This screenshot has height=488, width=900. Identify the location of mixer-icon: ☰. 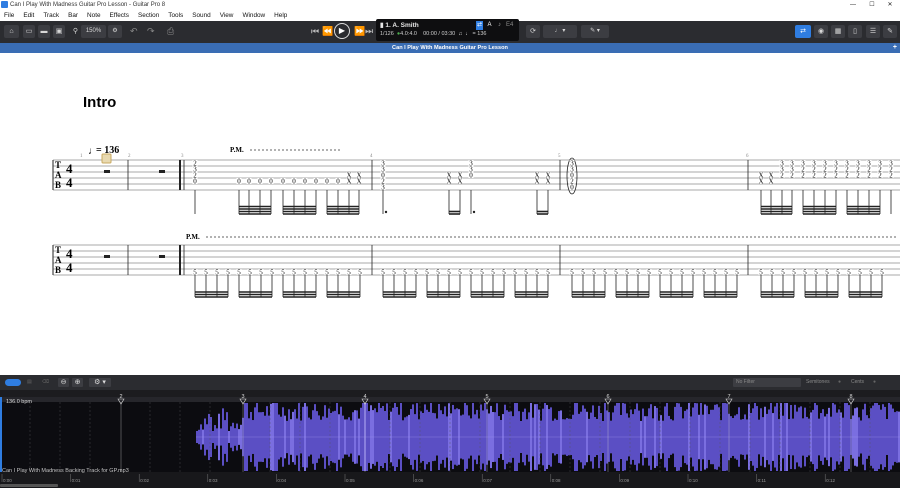
(873, 31).